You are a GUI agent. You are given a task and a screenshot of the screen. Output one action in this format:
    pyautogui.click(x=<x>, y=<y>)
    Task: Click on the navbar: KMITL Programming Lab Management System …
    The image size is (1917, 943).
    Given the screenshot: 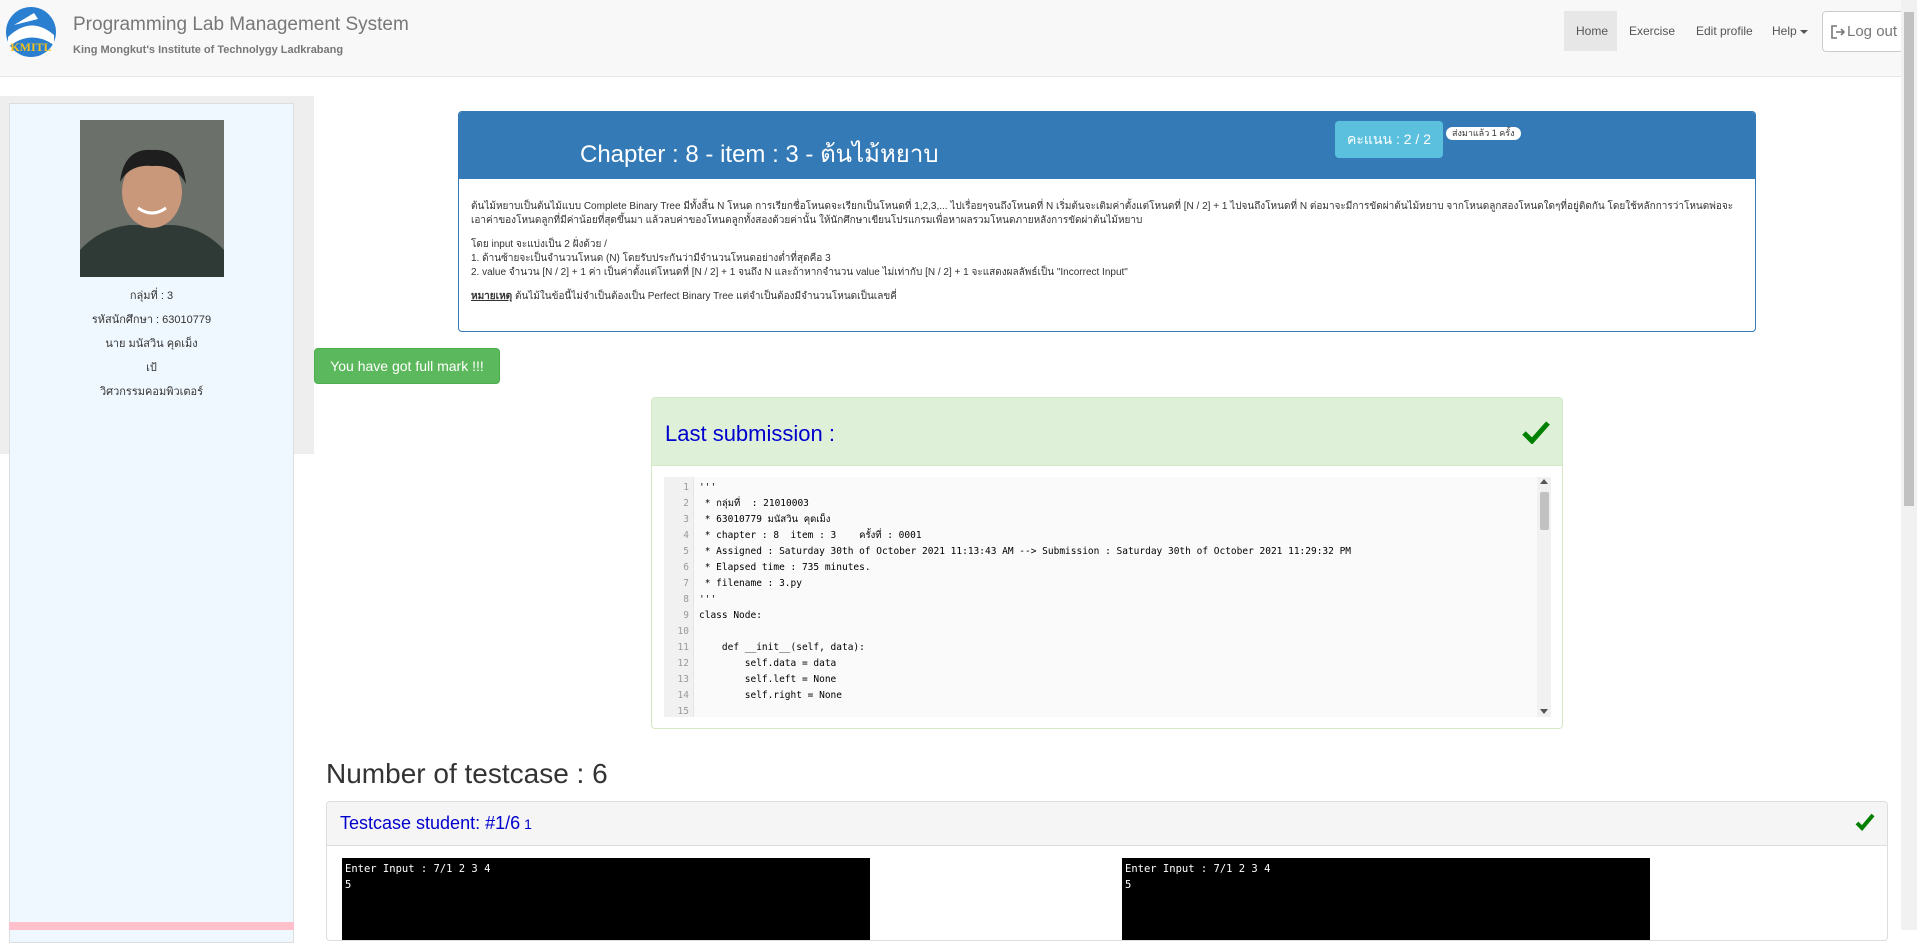 What is the action you would take?
    pyautogui.click(x=958, y=38)
    